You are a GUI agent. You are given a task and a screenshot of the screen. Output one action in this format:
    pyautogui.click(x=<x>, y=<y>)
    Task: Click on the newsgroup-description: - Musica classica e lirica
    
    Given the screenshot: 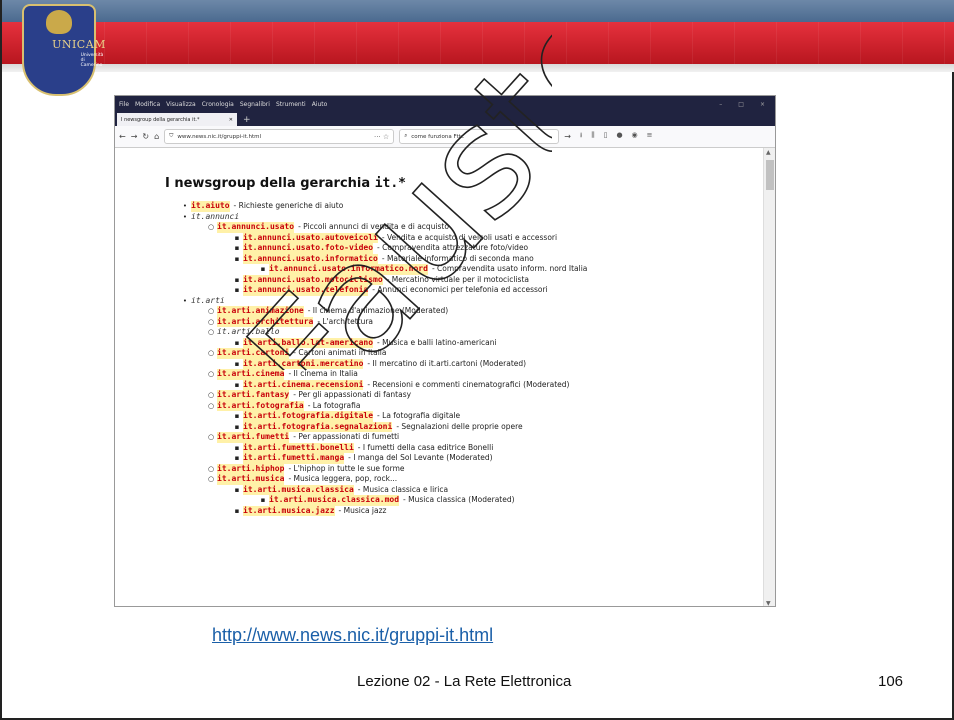 What is the action you would take?
    pyautogui.click(x=403, y=489)
    